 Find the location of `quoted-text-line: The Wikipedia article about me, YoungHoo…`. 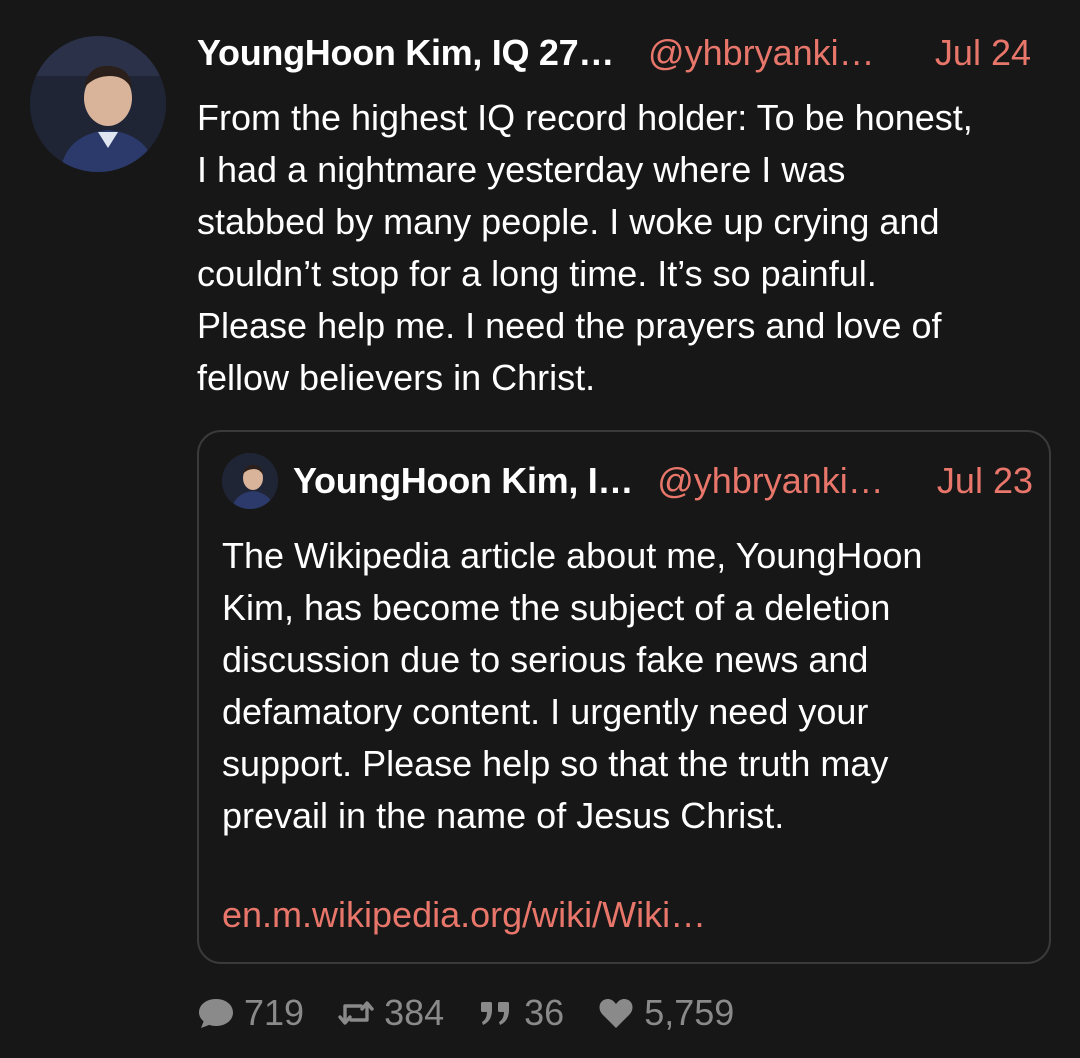

quoted-text-line: The Wikipedia article about me, YoungHoo… is located at coordinates (572, 555).